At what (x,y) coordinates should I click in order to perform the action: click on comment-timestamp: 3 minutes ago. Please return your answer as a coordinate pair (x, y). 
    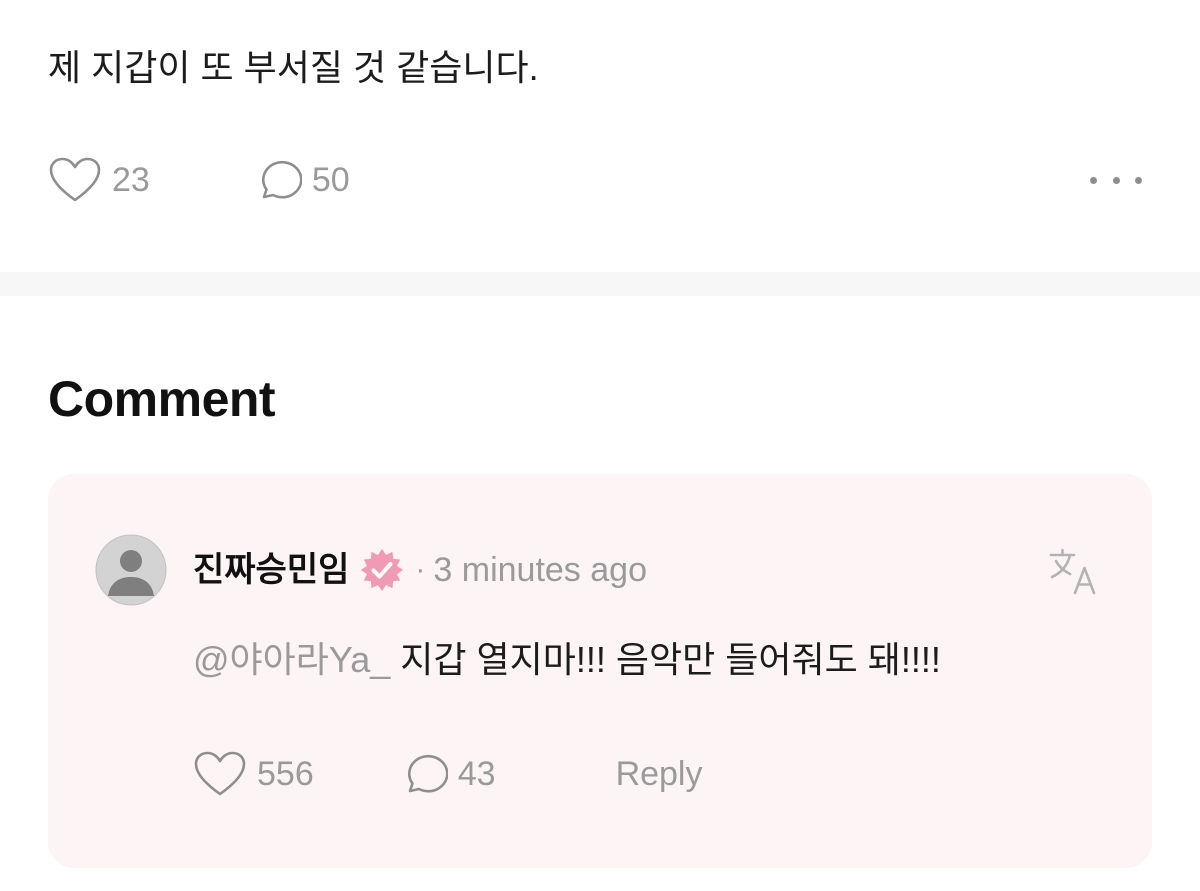
    Looking at the image, I should click on (540, 569).